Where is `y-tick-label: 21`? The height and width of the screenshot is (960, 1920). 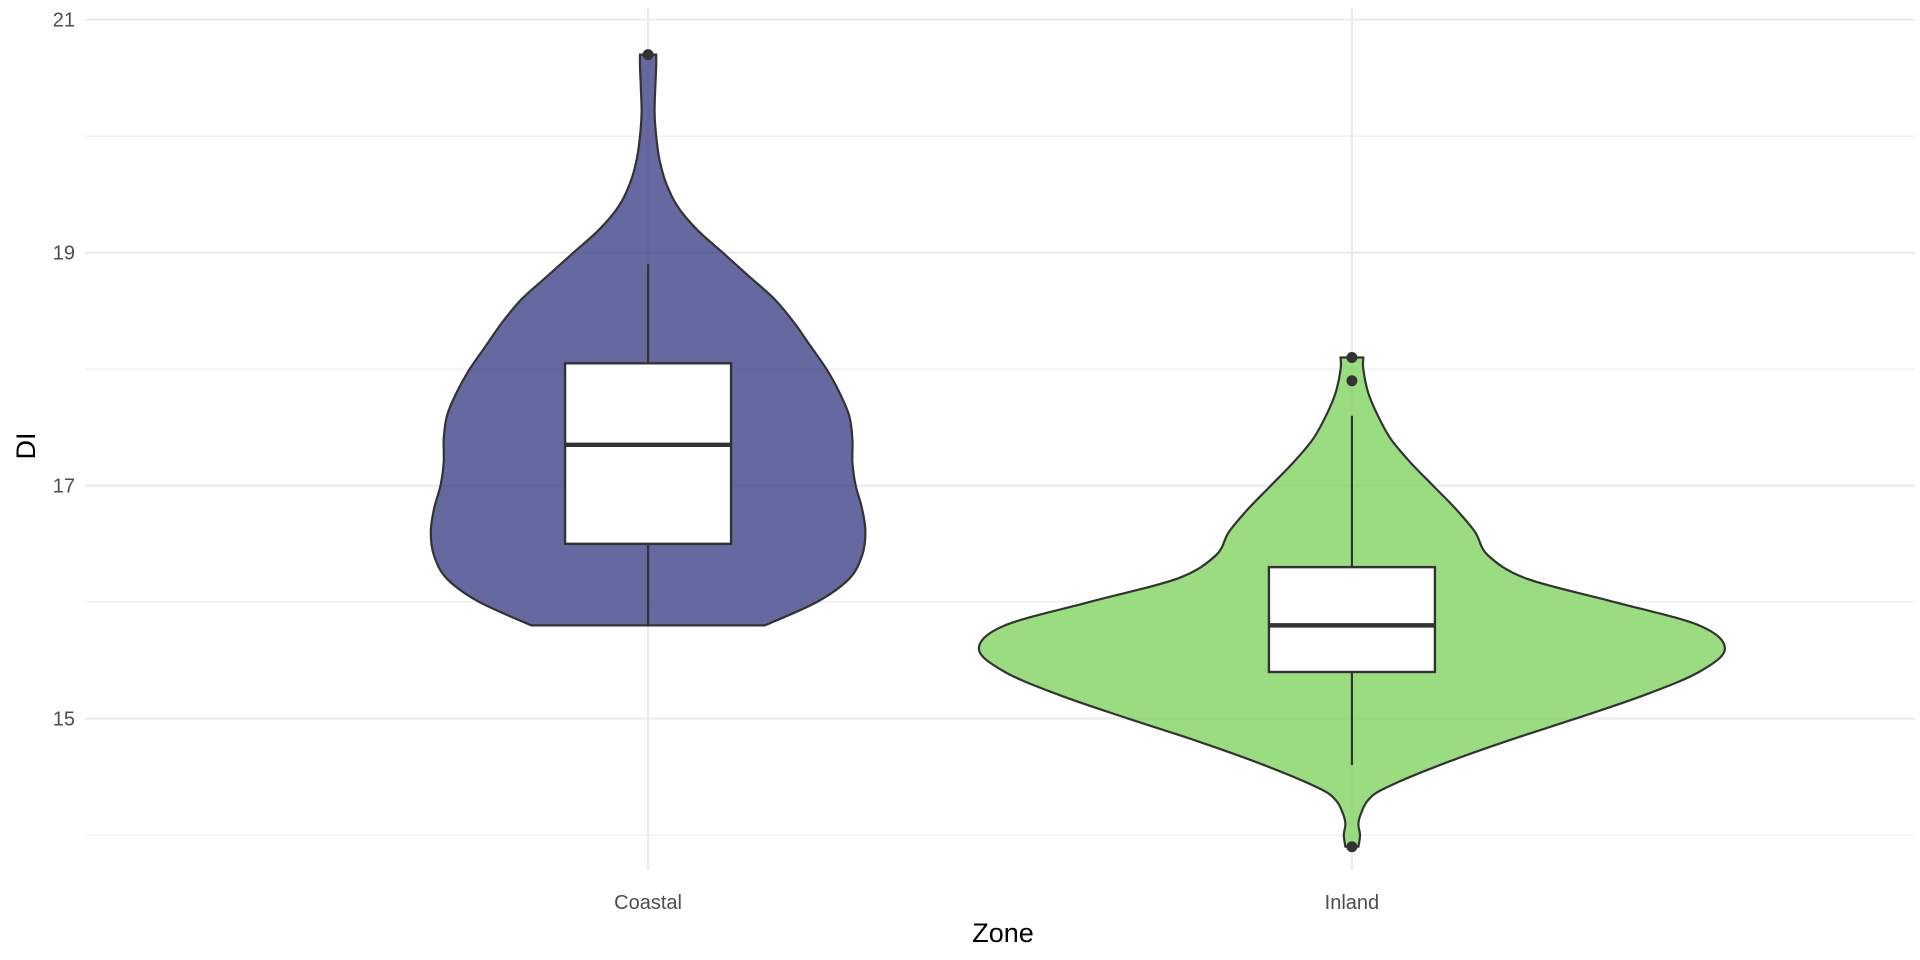 y-tick-label: 21 is located at coordinates (64, 21).